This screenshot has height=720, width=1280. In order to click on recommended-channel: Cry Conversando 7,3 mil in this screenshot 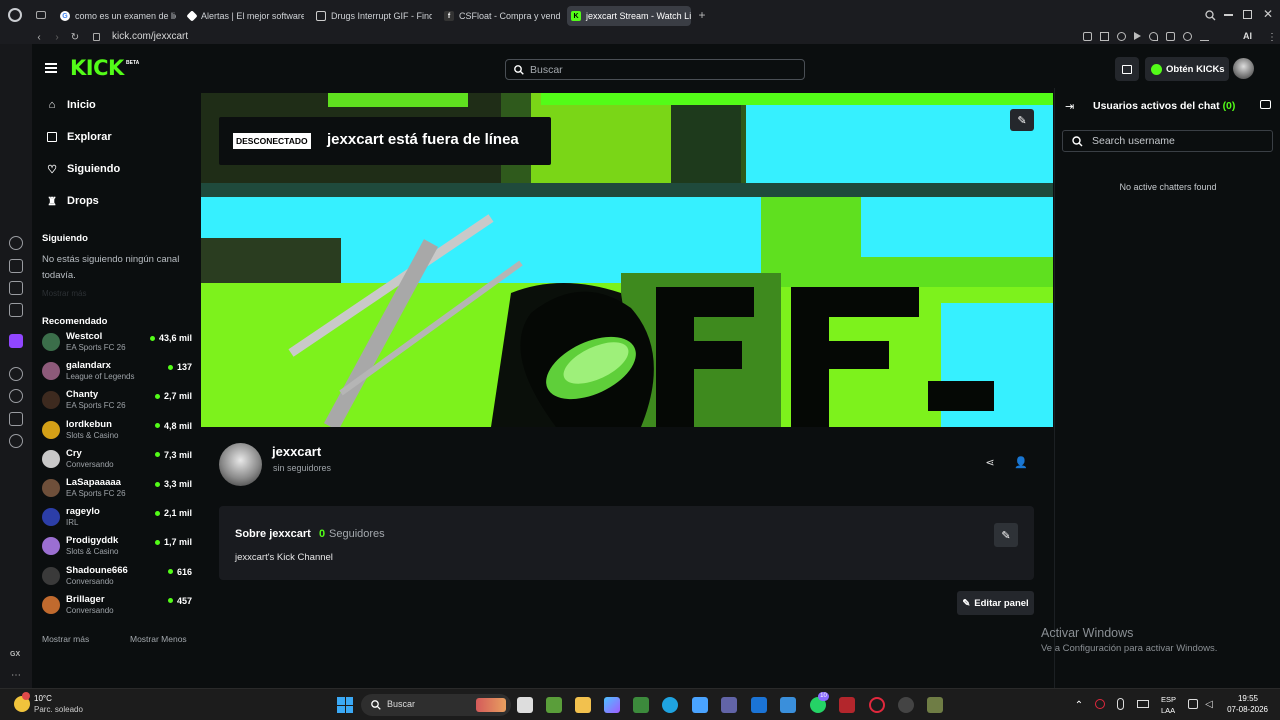, I will do `click(116, 459)`.